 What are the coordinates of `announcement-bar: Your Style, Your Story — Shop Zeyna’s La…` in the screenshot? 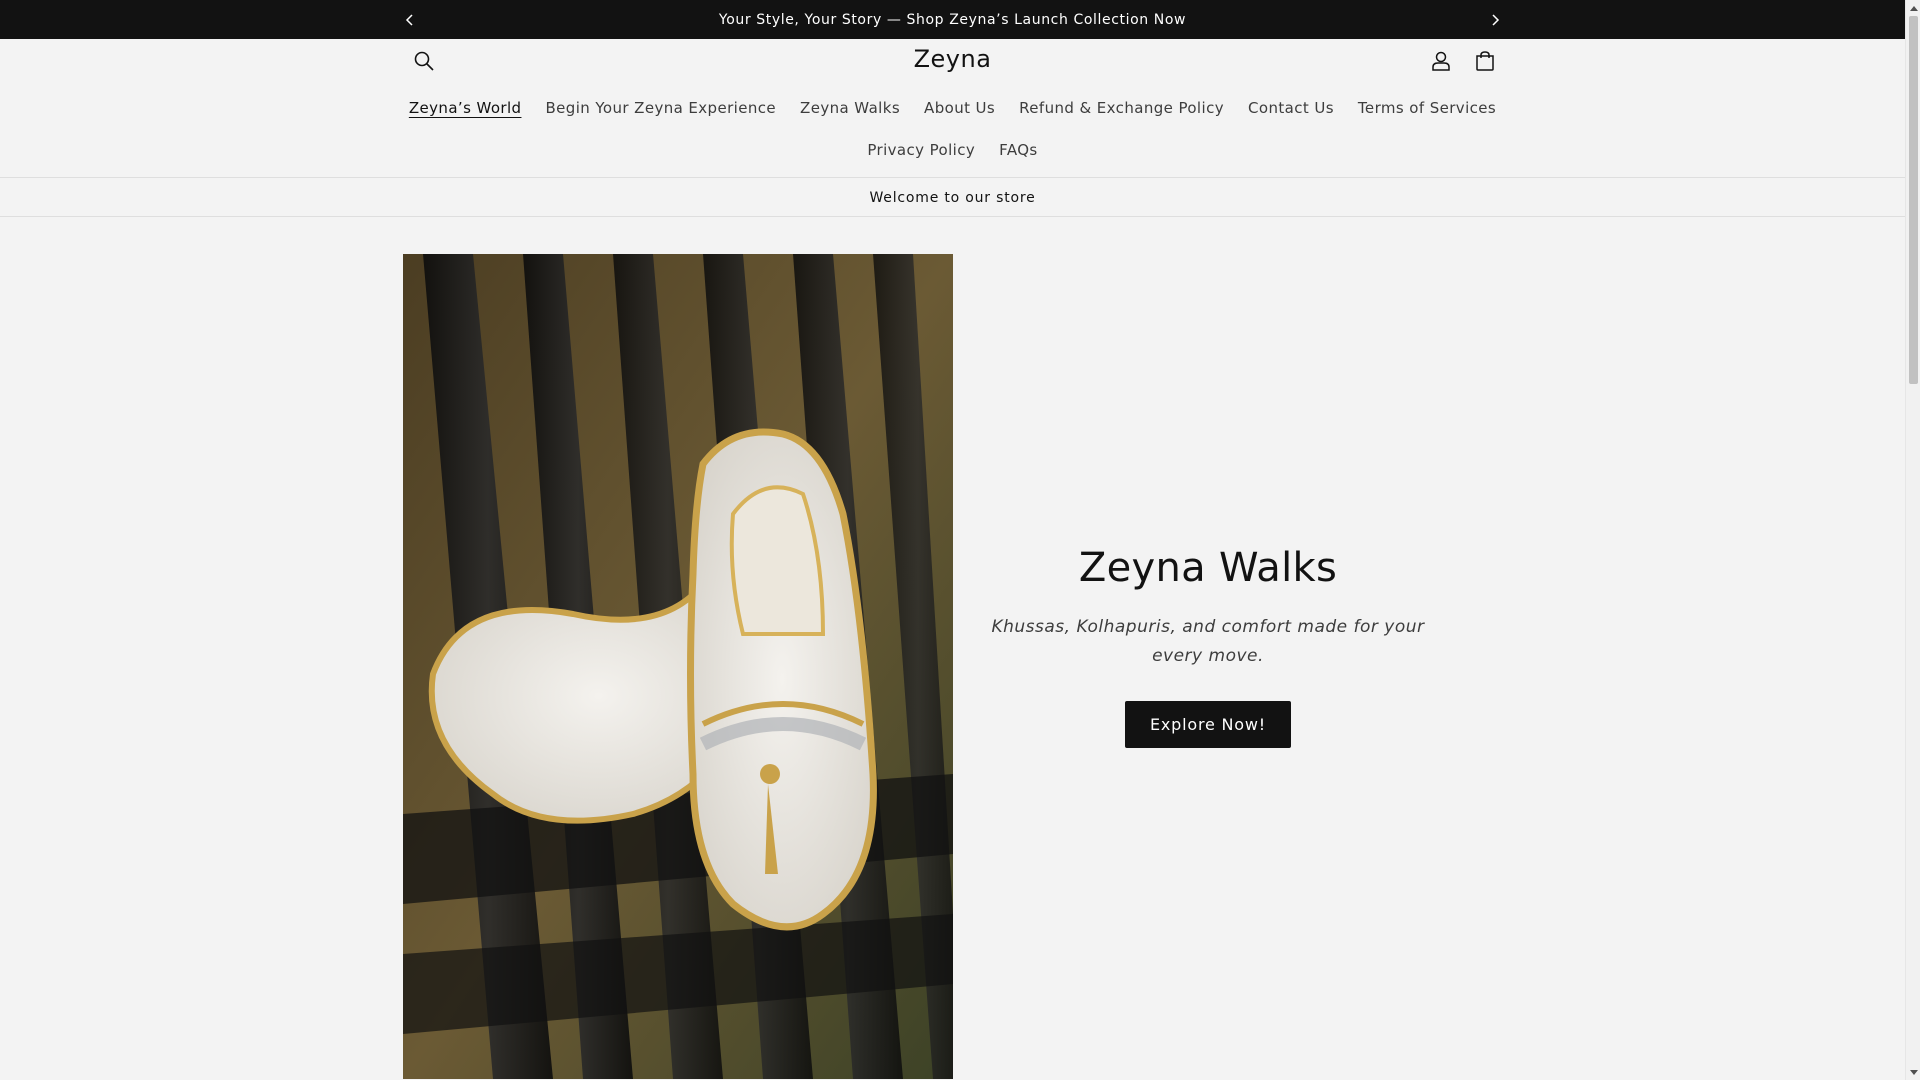 It's located at (952, 19).